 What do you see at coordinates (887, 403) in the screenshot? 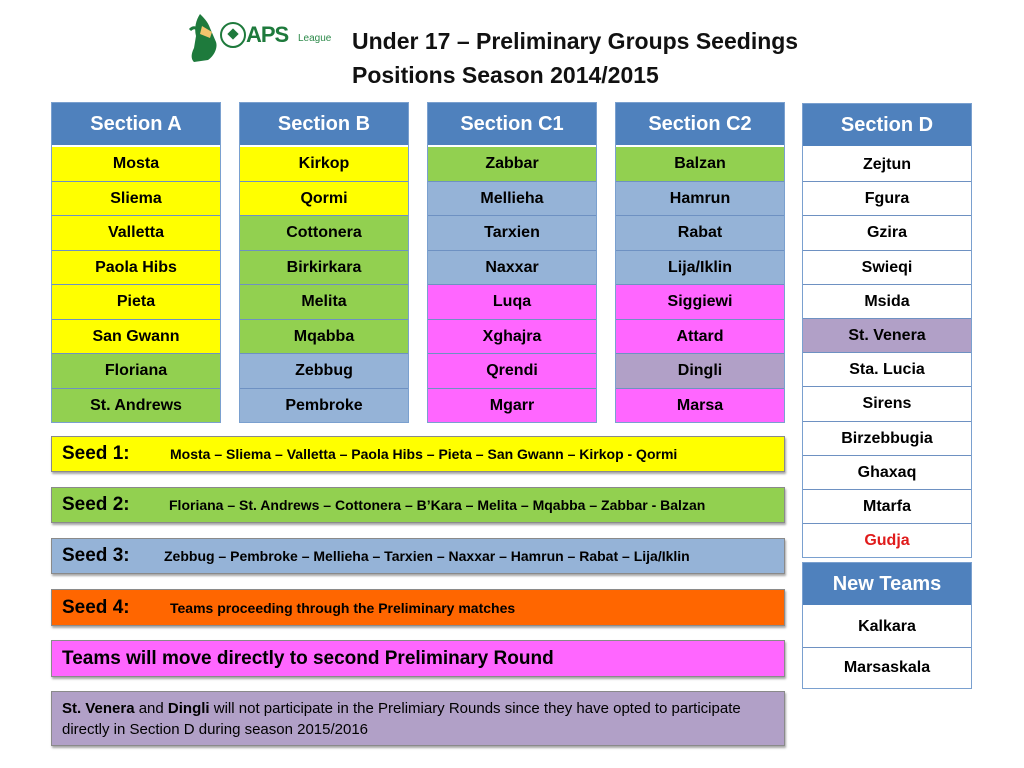
I see `team-cell: Sirens` at bounding box center [887, 403].